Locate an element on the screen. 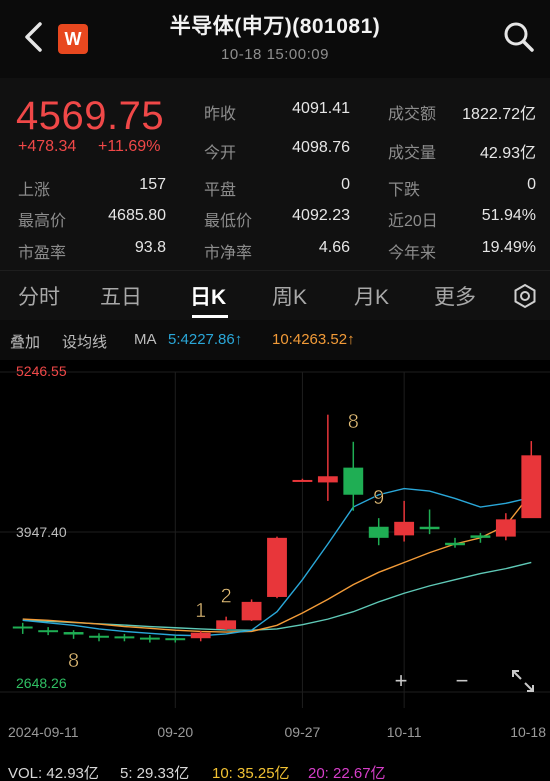 This screenshot has width=550, height=781. y-min-label: 2648.26 is located at coordinates (41, 683).